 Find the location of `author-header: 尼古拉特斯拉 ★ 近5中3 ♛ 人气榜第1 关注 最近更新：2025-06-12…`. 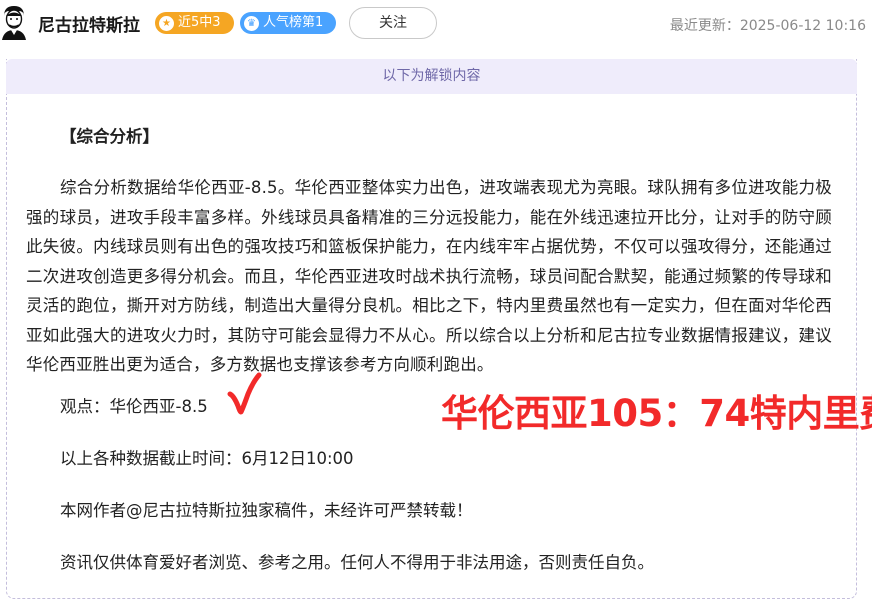

author-header: 尼古拉特斯拉 ★ 近5中3 ♛ 人气榜第1 关注 最近更新：2025-06-12… is located at coordinates (436, 24).